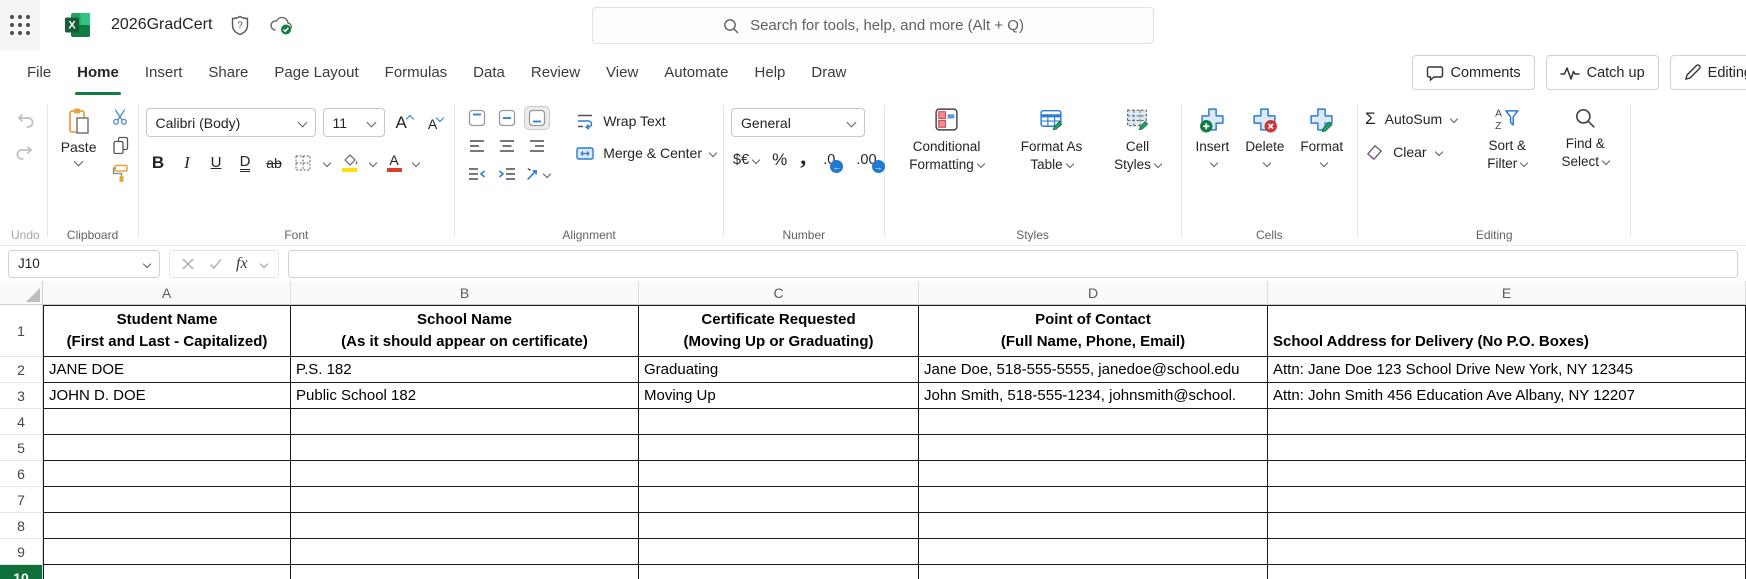  What do you see at coordinates (230, 122) in the screenshot?
I see `font-name-select: Calibri (Body)` at bounding box center [230, 122].